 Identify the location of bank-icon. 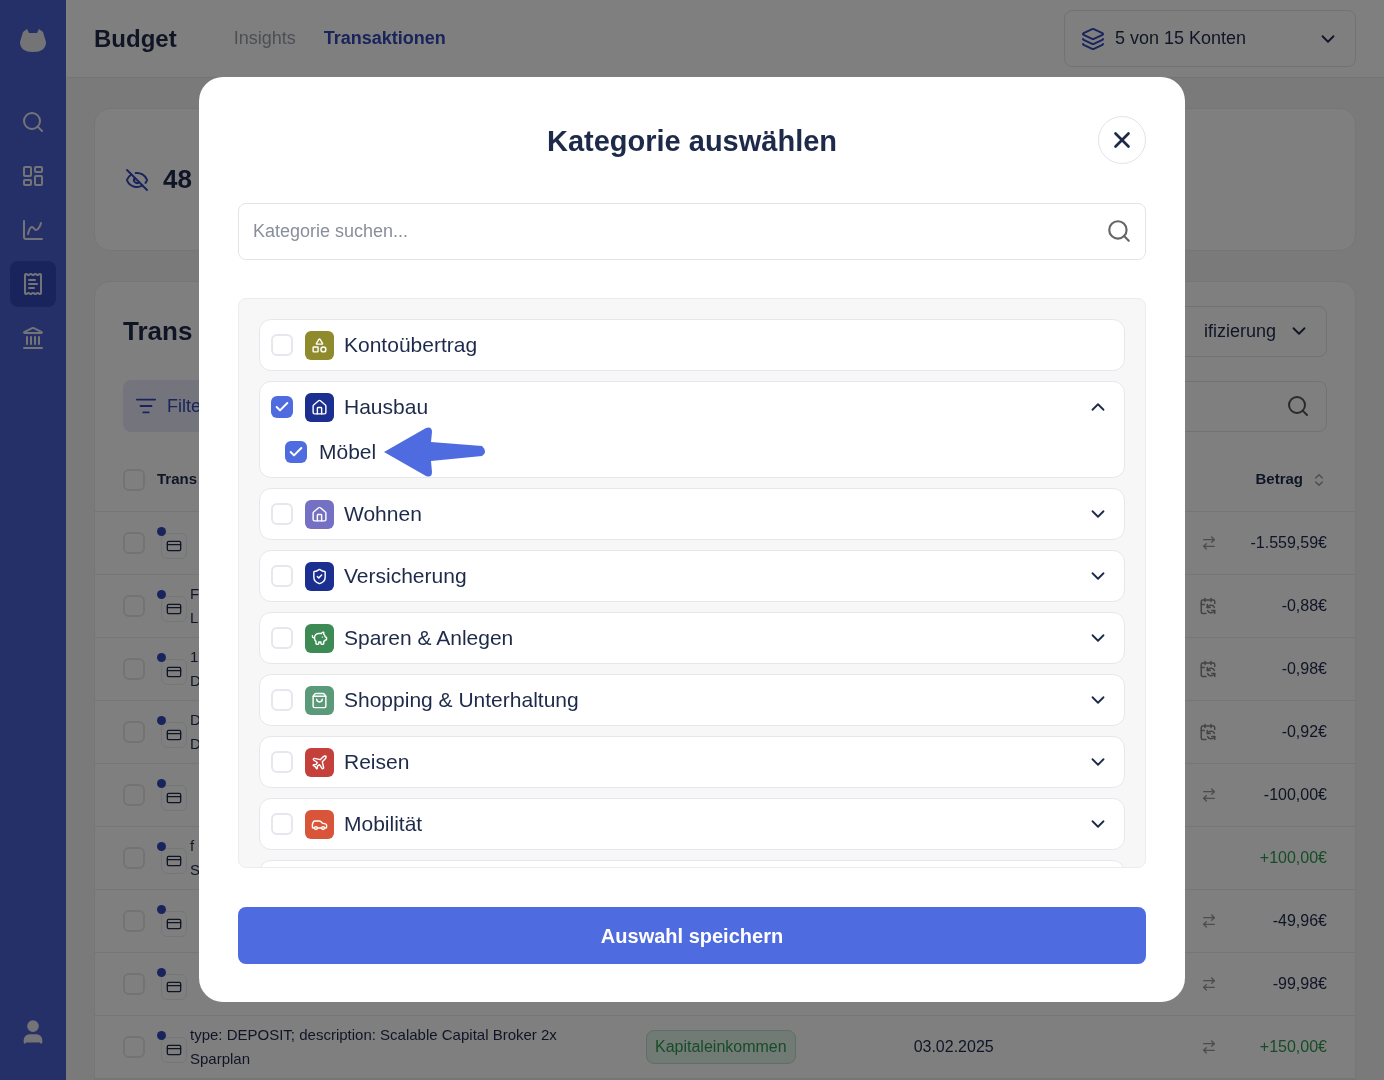
(33, 338).